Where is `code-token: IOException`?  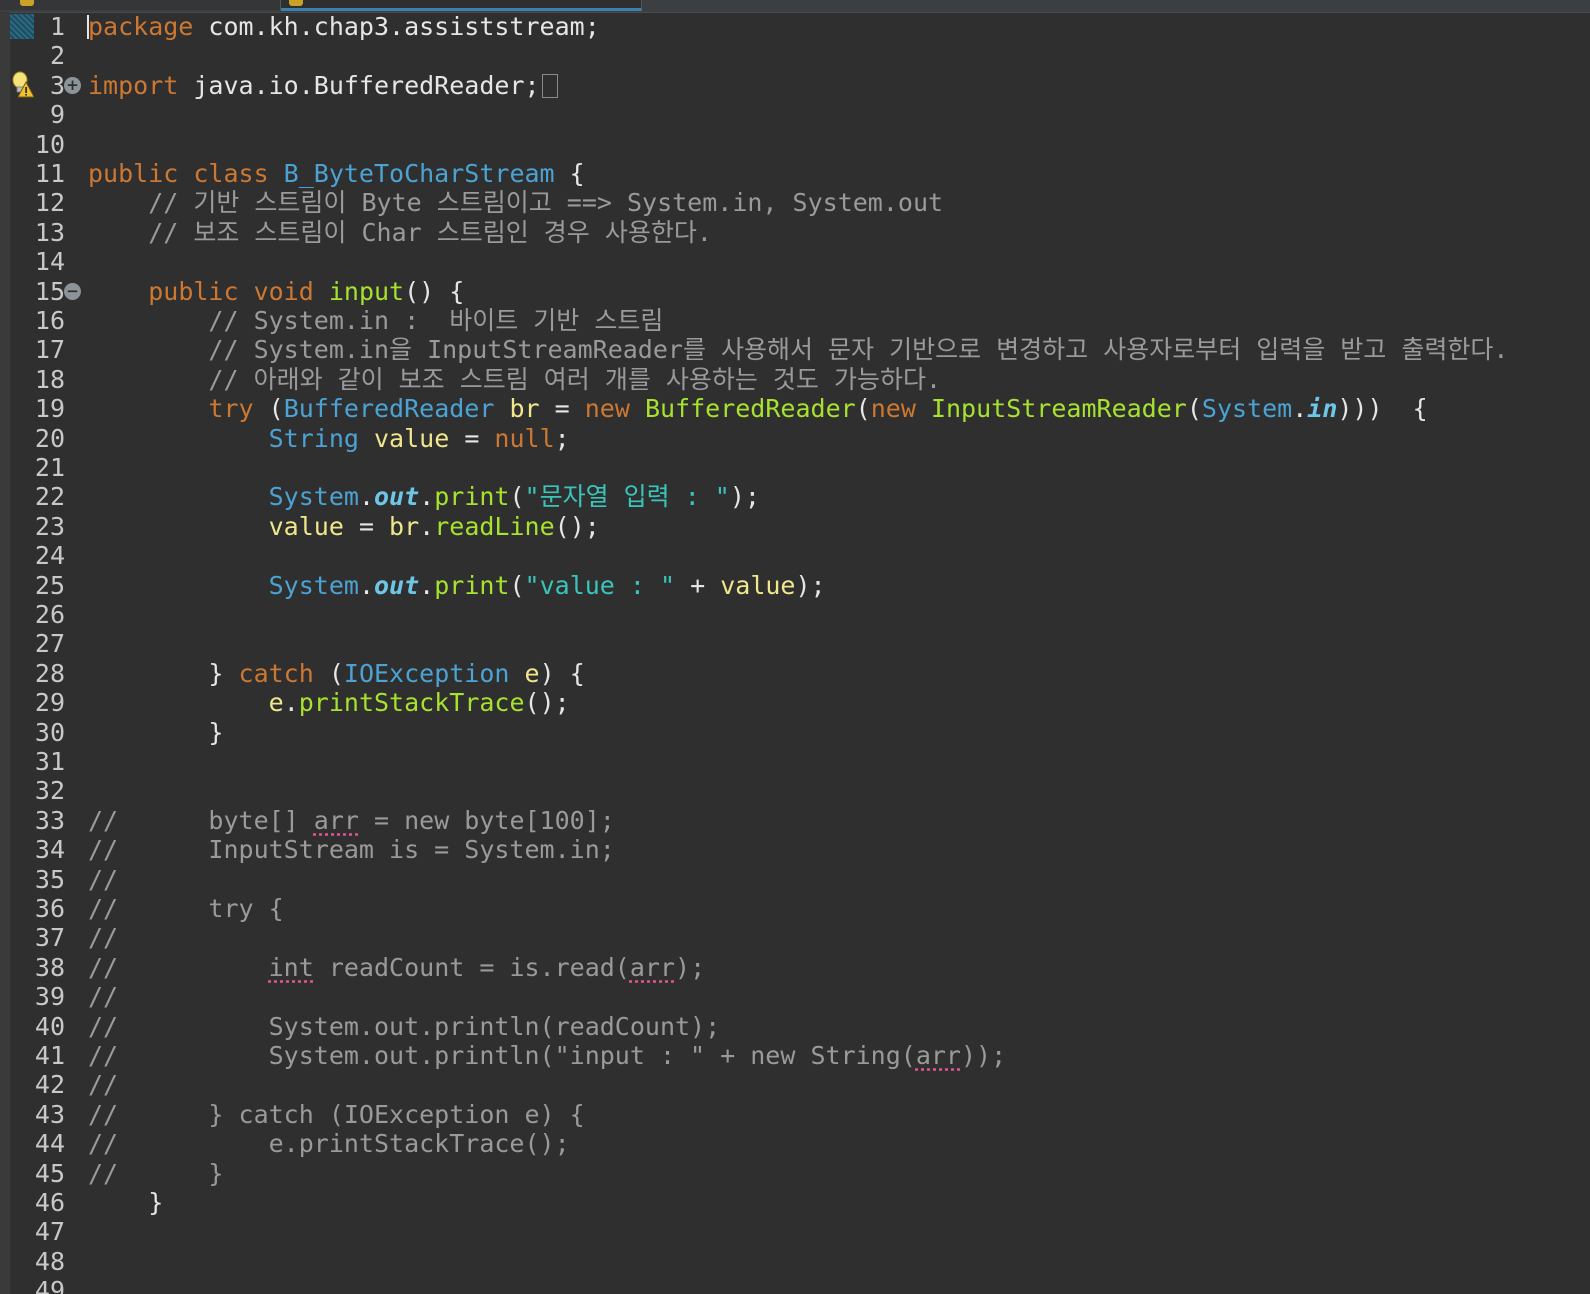
code-token: IOException is located at coordinates (426, 673).